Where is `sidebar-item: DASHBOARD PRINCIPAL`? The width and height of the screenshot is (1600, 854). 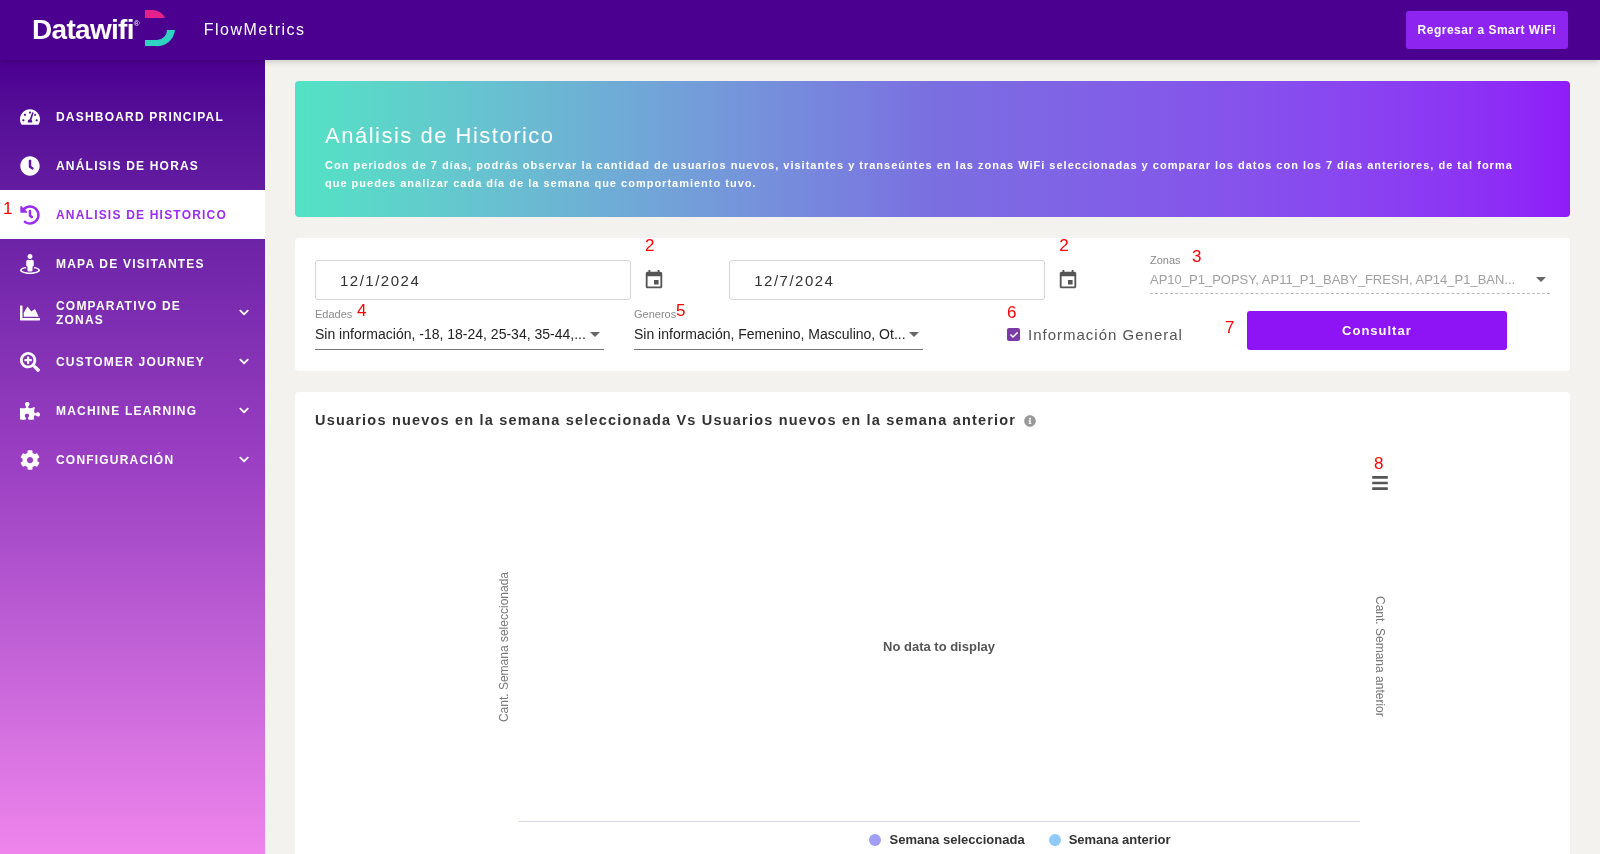
sidebar-item: DASHBOARD PRINCIPAL is located at coordinates (132, 116).